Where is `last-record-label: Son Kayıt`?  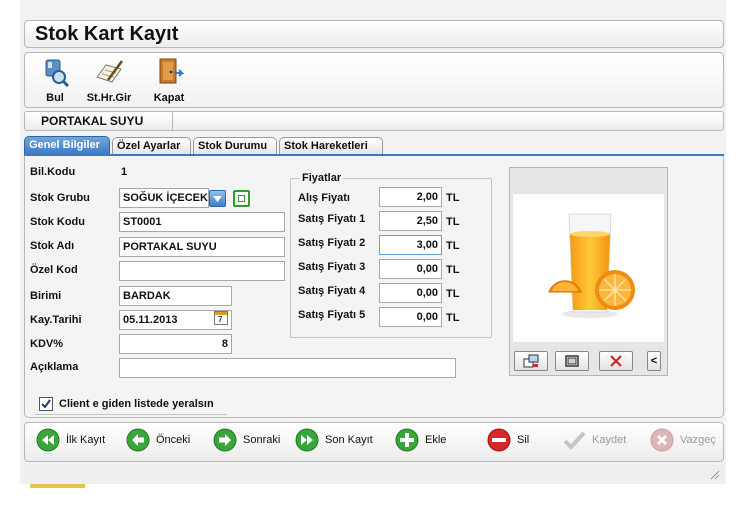 last-record-label: Son Kayıt is located at coordinates (349, 440).